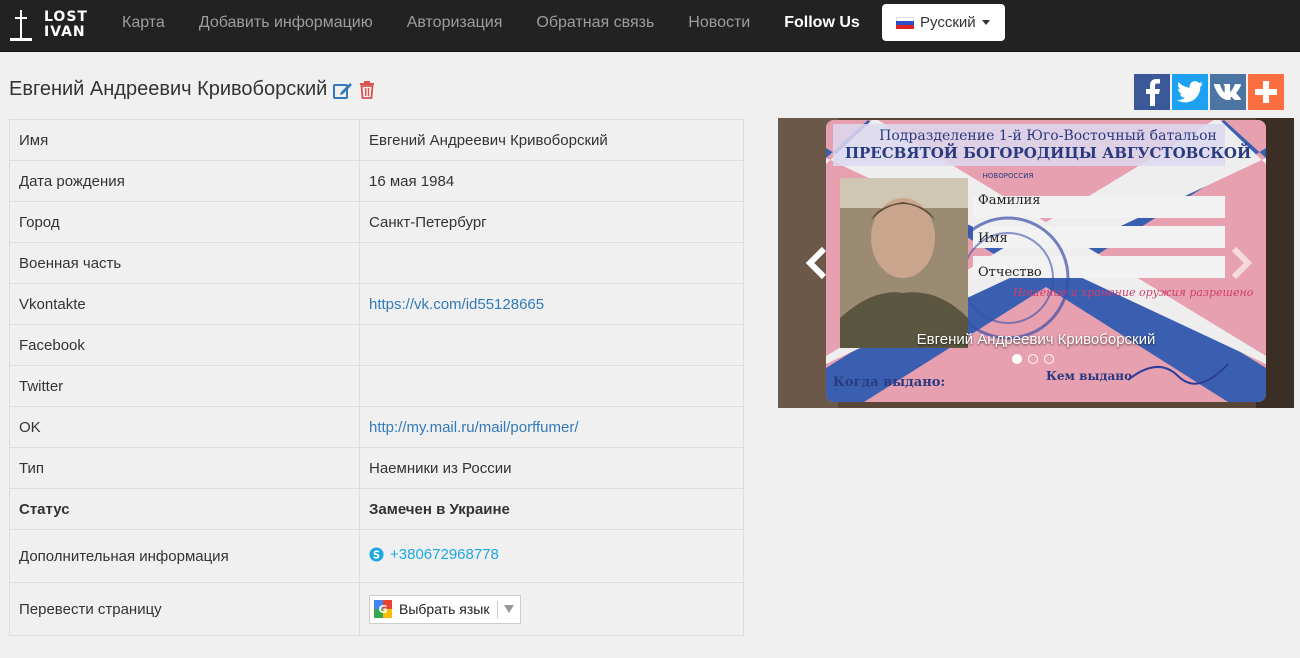  What do you see at coordinates (551, 509) in the screenshot?
I see `status-value: Замечен в Украине` at bounding box center [551, 509].